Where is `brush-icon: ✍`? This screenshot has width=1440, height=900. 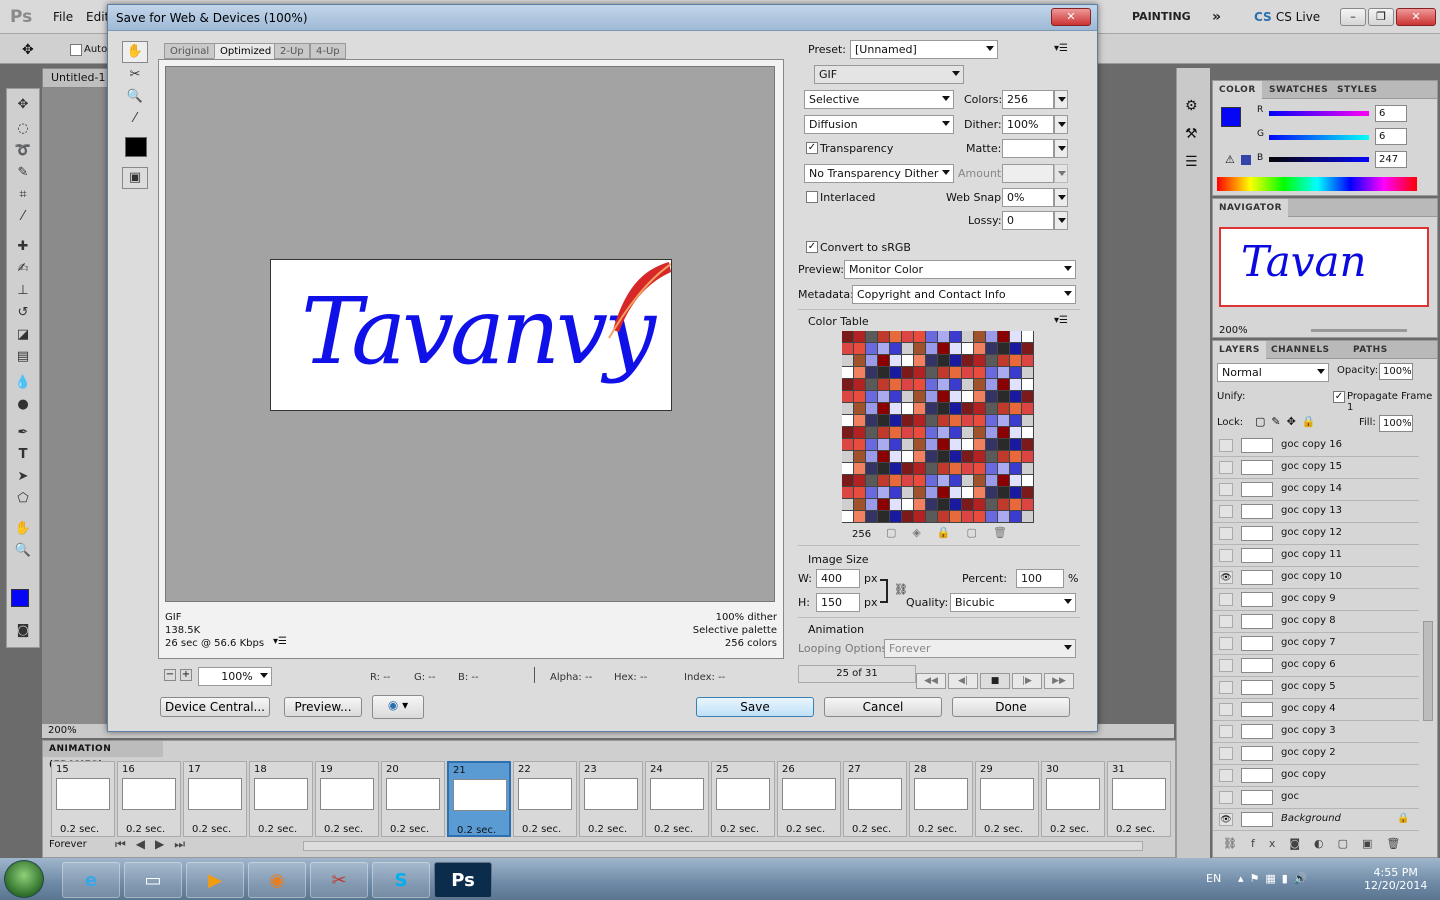
brush-icon: ✍ is located at coordinates (23, 269).